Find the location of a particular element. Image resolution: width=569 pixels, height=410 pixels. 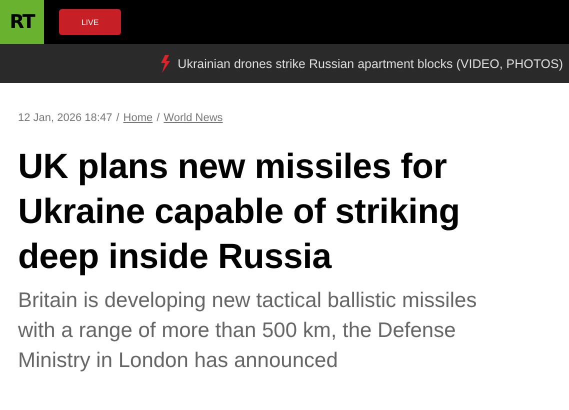

breadcrumb-link: World News is located at coordinates (193, 118).